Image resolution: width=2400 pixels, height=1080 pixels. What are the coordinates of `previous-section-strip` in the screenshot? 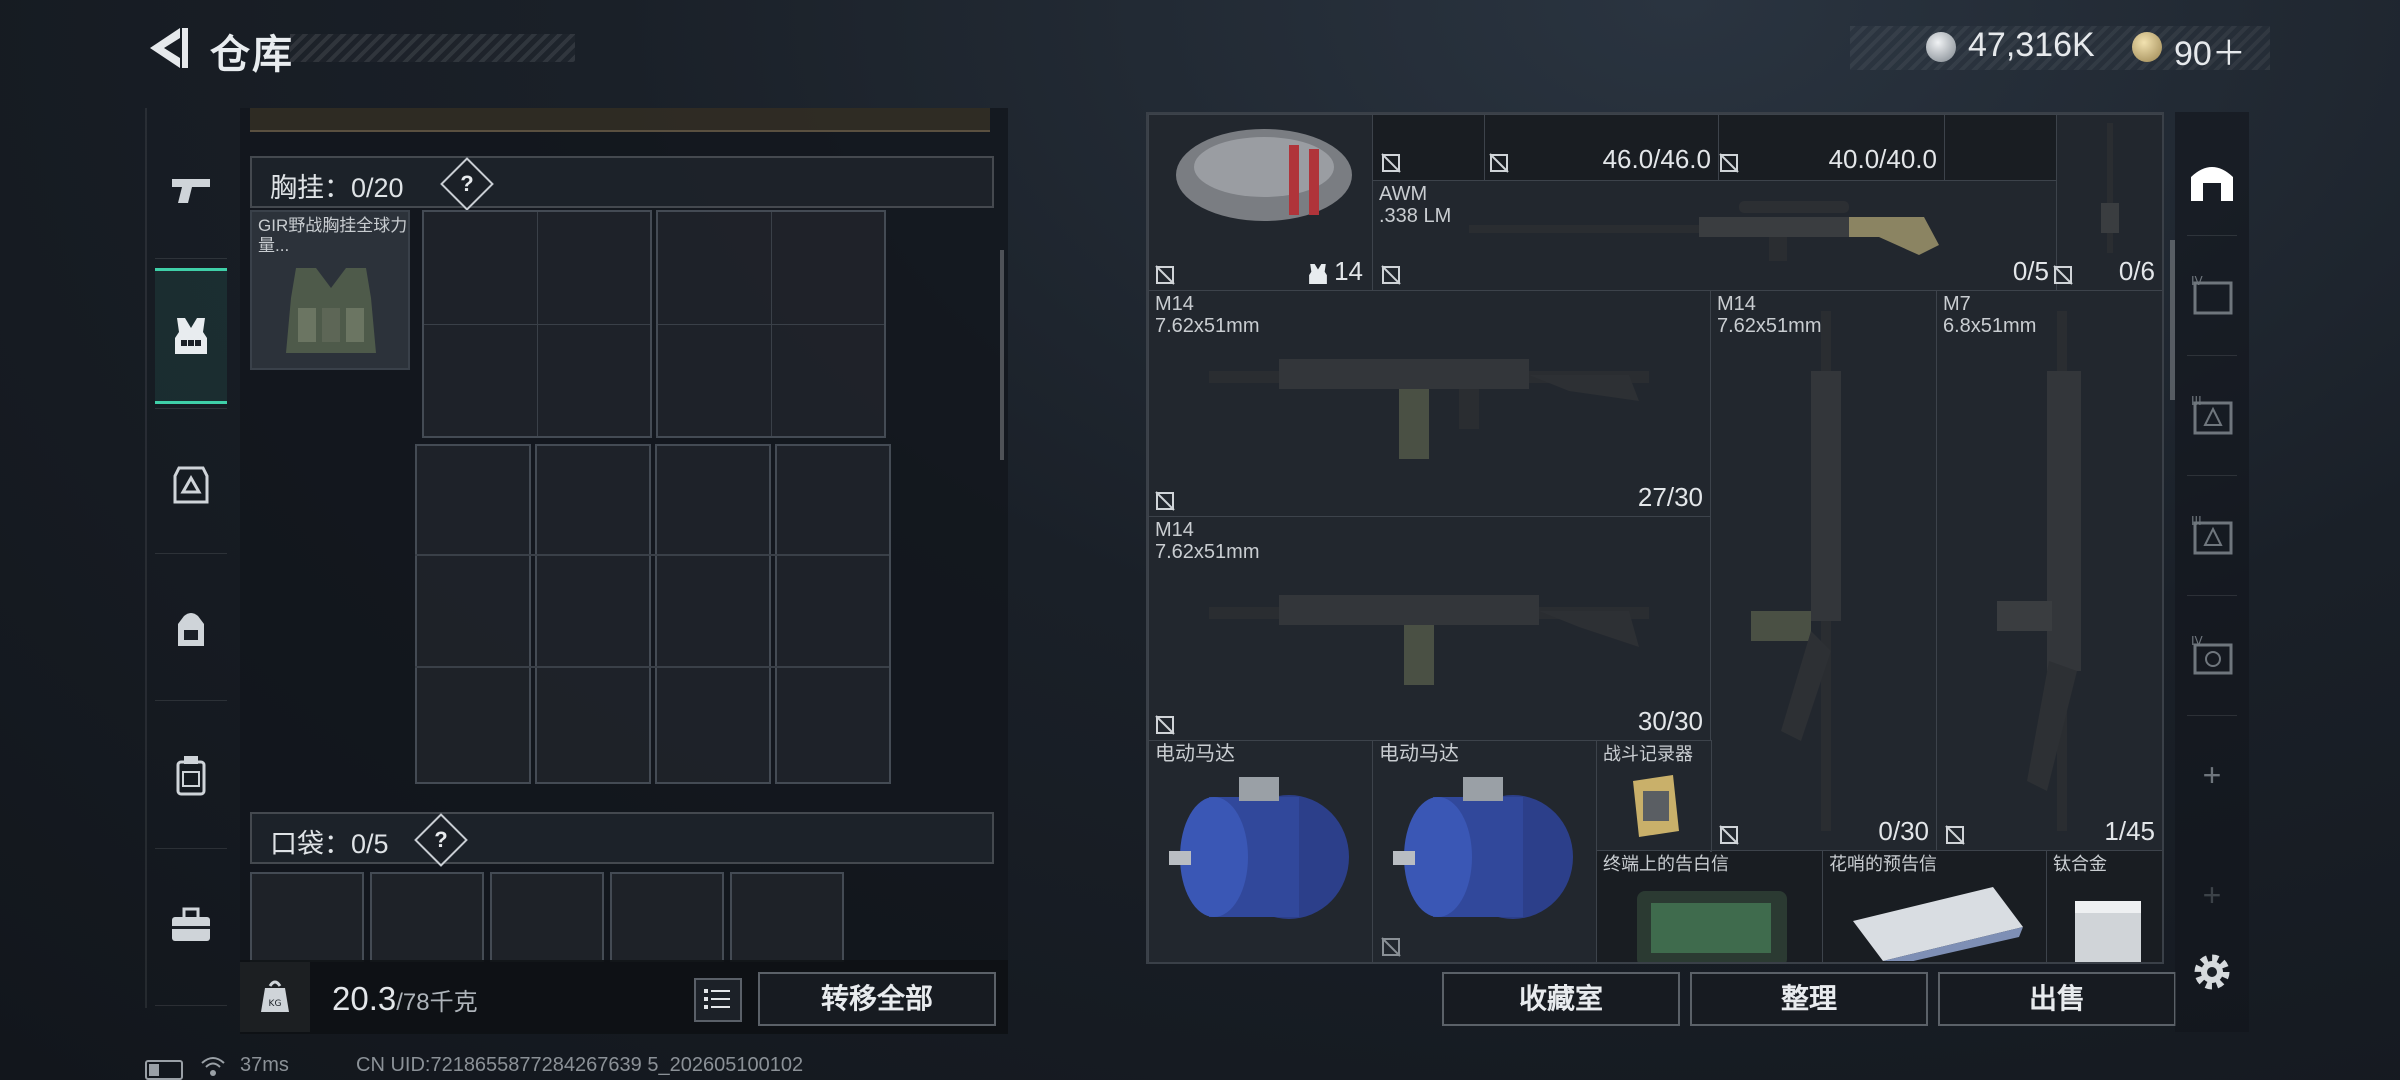 It's located at (620, 120).